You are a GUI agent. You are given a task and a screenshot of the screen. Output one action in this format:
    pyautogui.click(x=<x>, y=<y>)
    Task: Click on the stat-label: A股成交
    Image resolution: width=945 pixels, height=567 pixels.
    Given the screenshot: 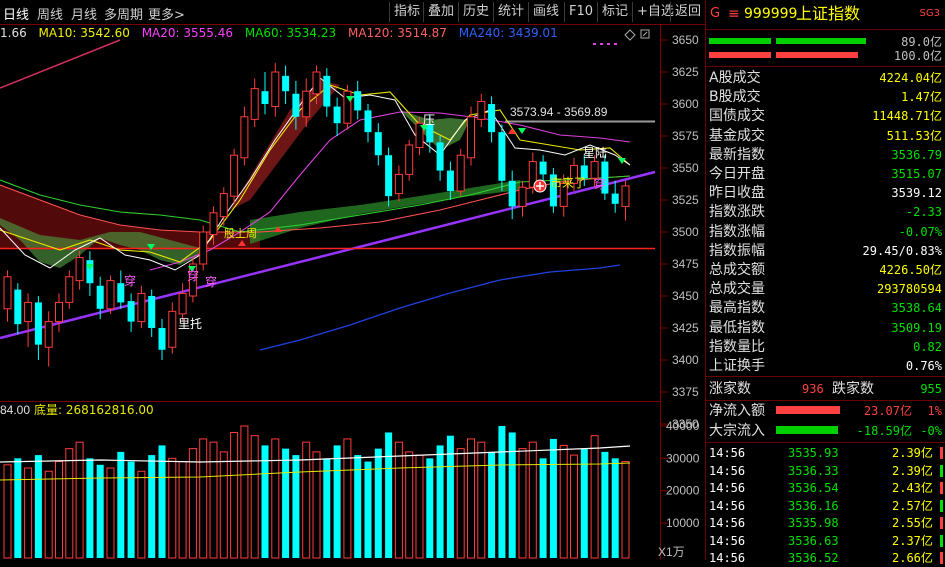 What is the action you would take?
    pyautogui.click(x=735, y=78)
    